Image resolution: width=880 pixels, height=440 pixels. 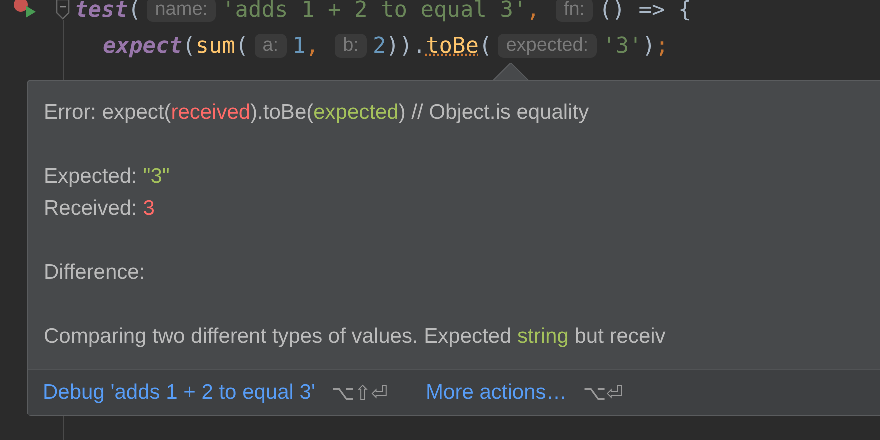 I want to click on code-token: ))., so click(x=406, y=46).